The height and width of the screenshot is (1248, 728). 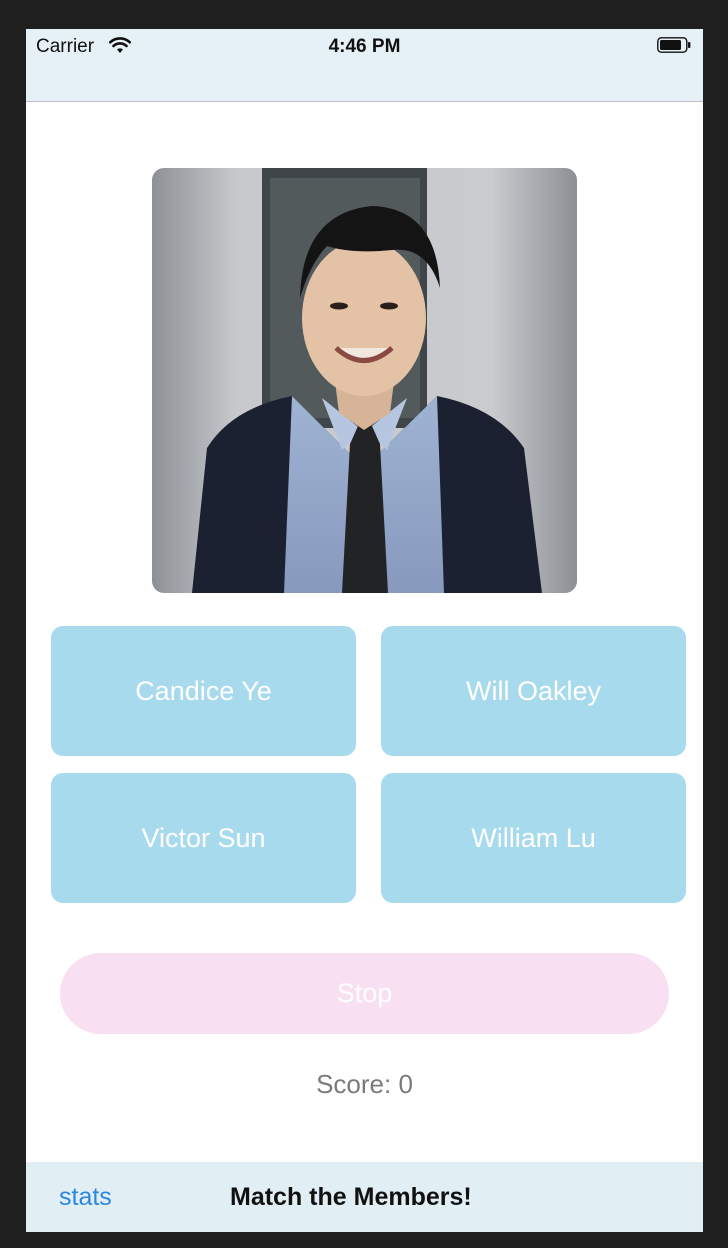 I want to click on score-label: Score: 0, so click(x=364, y=1084).